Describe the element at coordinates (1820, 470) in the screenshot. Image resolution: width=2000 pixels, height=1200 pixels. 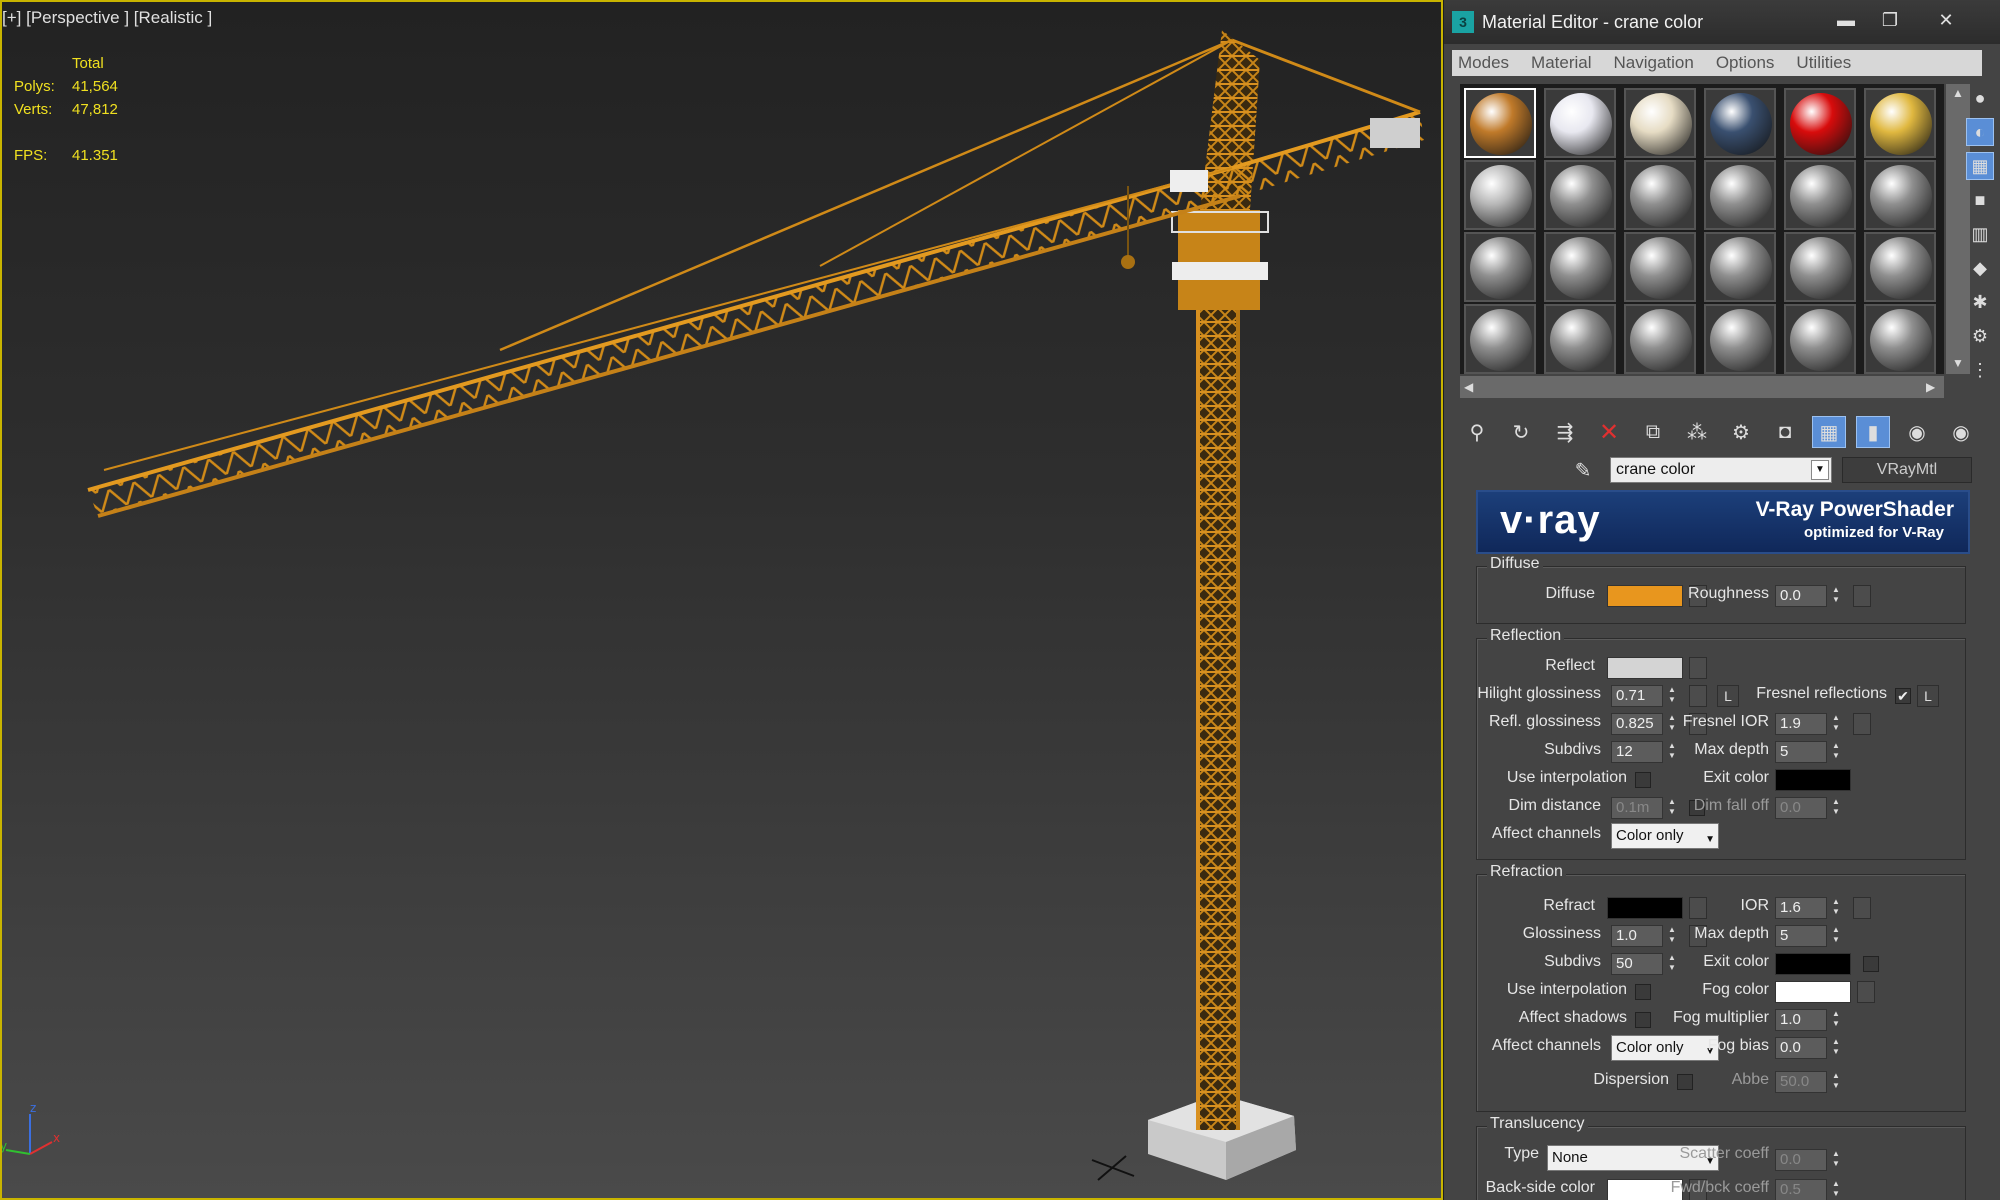
I see `chevron-down-icon: ▼` at that location.